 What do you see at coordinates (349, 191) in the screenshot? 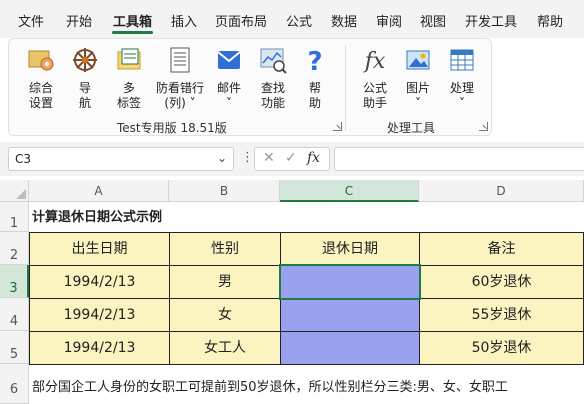
I see `column-header-c: C` at bounding box center [349, 191].